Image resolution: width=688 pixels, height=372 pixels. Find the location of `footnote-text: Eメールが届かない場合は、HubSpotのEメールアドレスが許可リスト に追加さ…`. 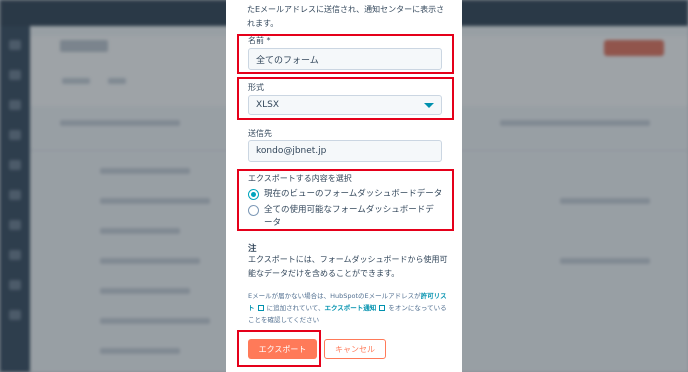

footnote-text: Eメールが届かない場合は、HubSpotのEメールアドレスが許可リスト に追加さ… is located at coordinates (348, 308).